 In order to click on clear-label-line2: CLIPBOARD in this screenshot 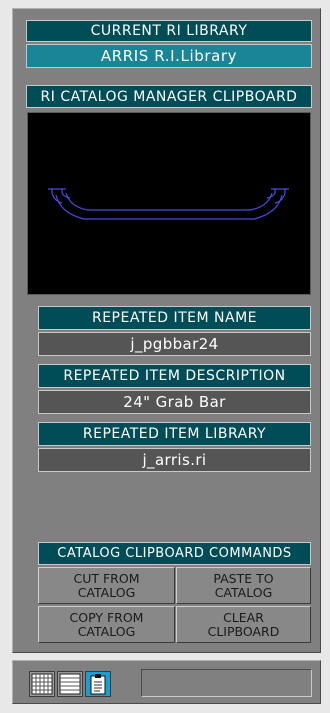, I will do `click(243, 631)`.